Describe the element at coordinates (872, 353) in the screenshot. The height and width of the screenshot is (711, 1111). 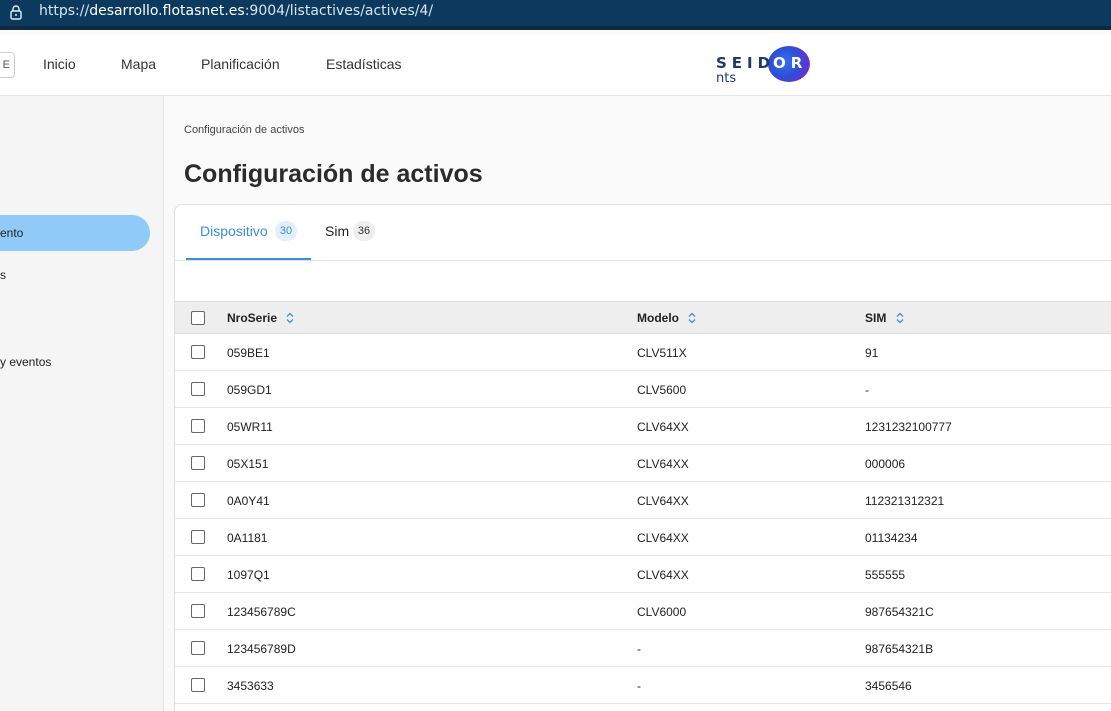
I see `cell-sim: 91` at that location.